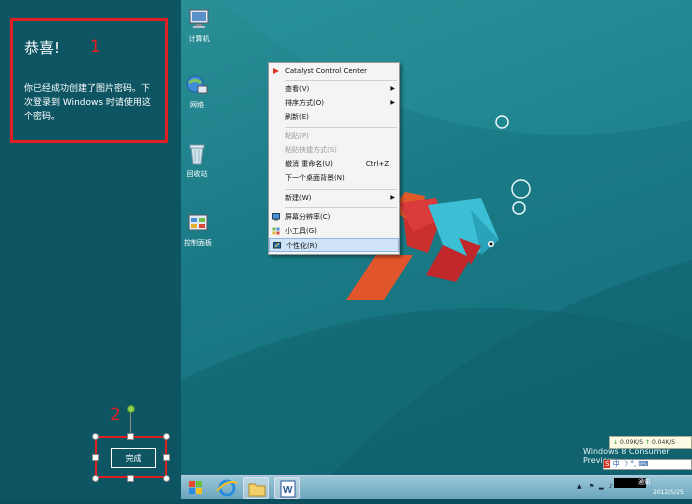 The height and width of the screenshot is (504, 692). I want to click on finish-button: 完成, so click(133, 458).